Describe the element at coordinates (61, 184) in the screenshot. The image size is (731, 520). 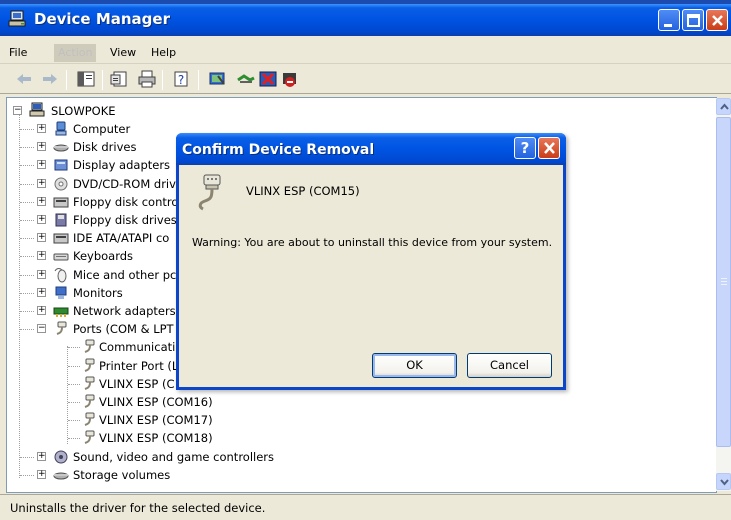
I see `dvd-icon` at that location.